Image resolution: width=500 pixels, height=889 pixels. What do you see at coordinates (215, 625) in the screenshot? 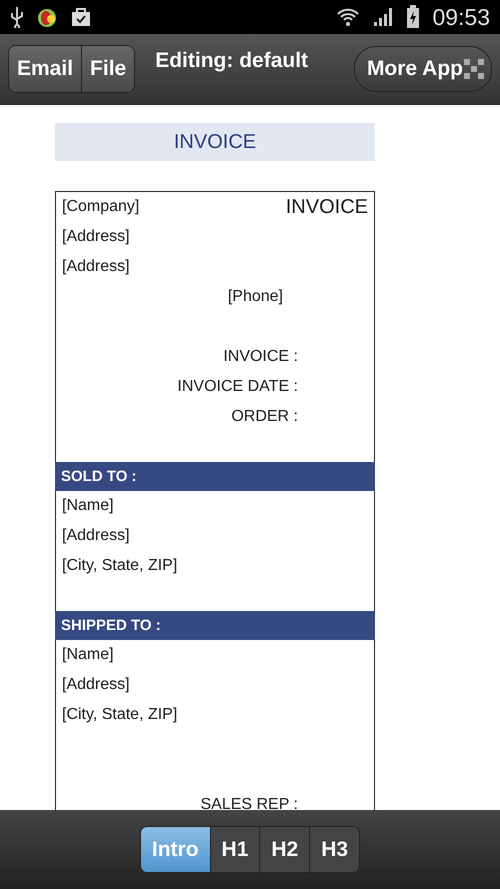
I see `section-header: SHIPPED TO :` at bounding box center [215, 625].